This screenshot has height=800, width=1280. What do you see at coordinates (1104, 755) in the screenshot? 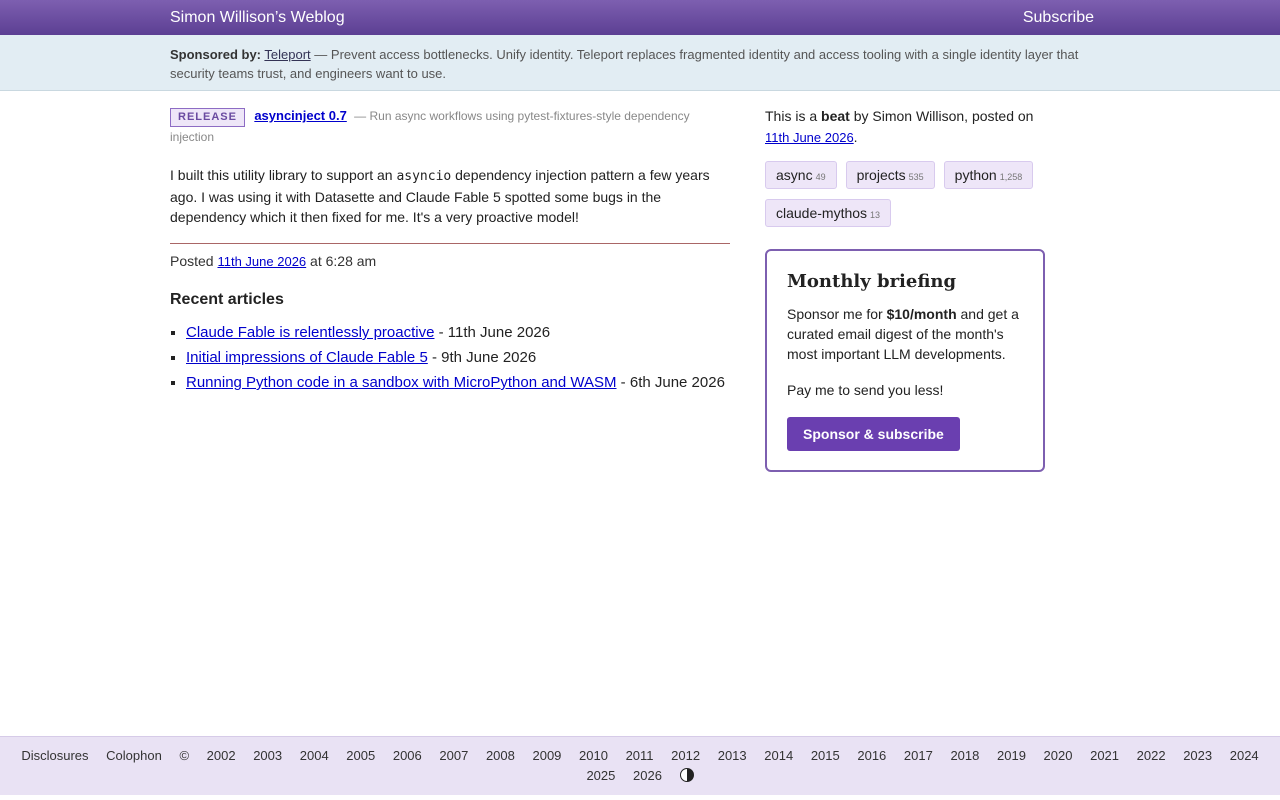
I see `footer-year-link: 2021` at bounding box center [1104, 755].